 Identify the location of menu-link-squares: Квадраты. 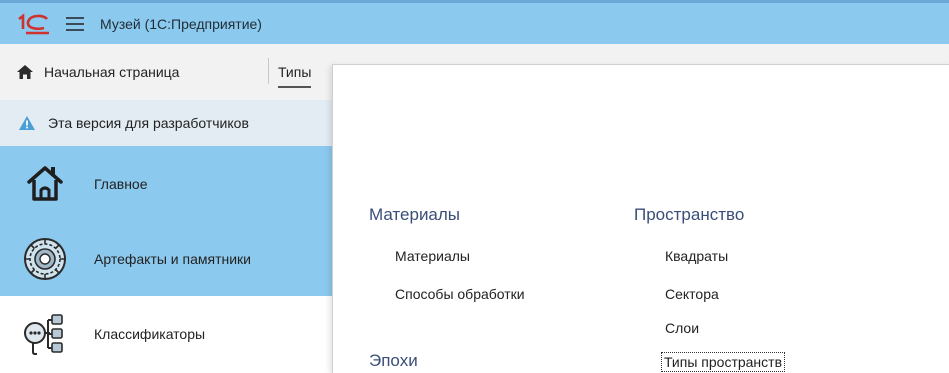
(696, 256).